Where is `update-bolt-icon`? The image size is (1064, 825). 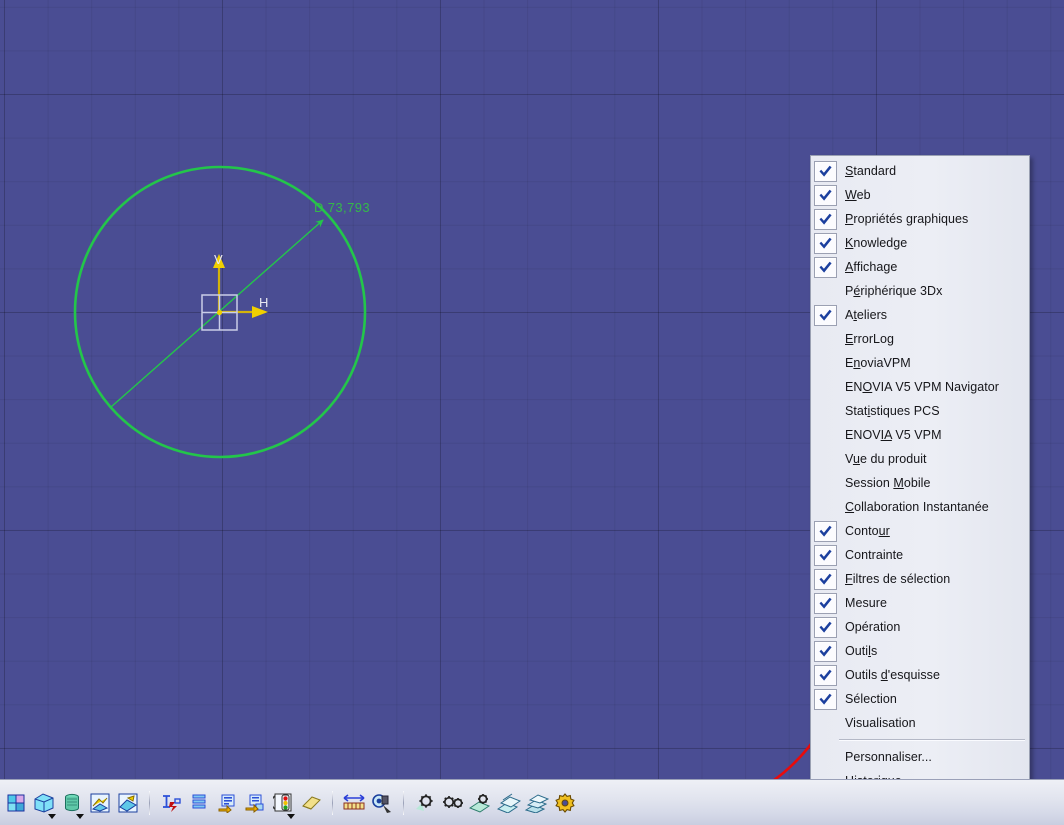
update-bolt-icon is located at coordinates (171, 803).